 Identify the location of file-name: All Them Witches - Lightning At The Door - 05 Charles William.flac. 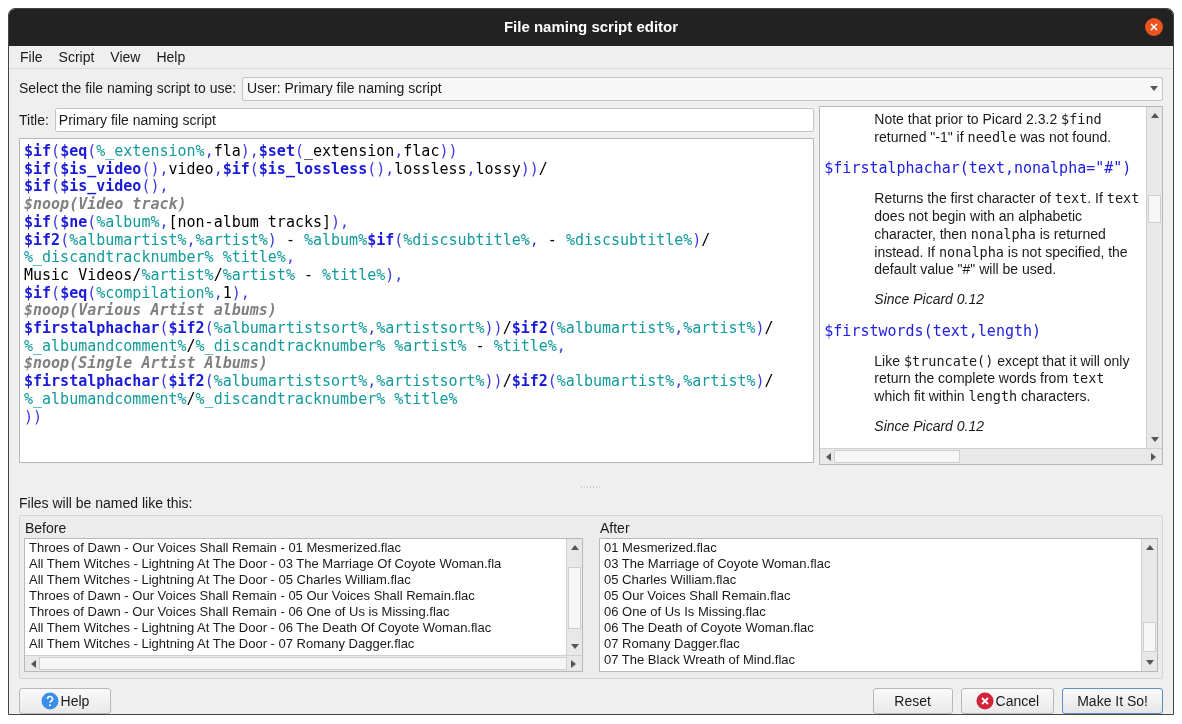
(220, 580).